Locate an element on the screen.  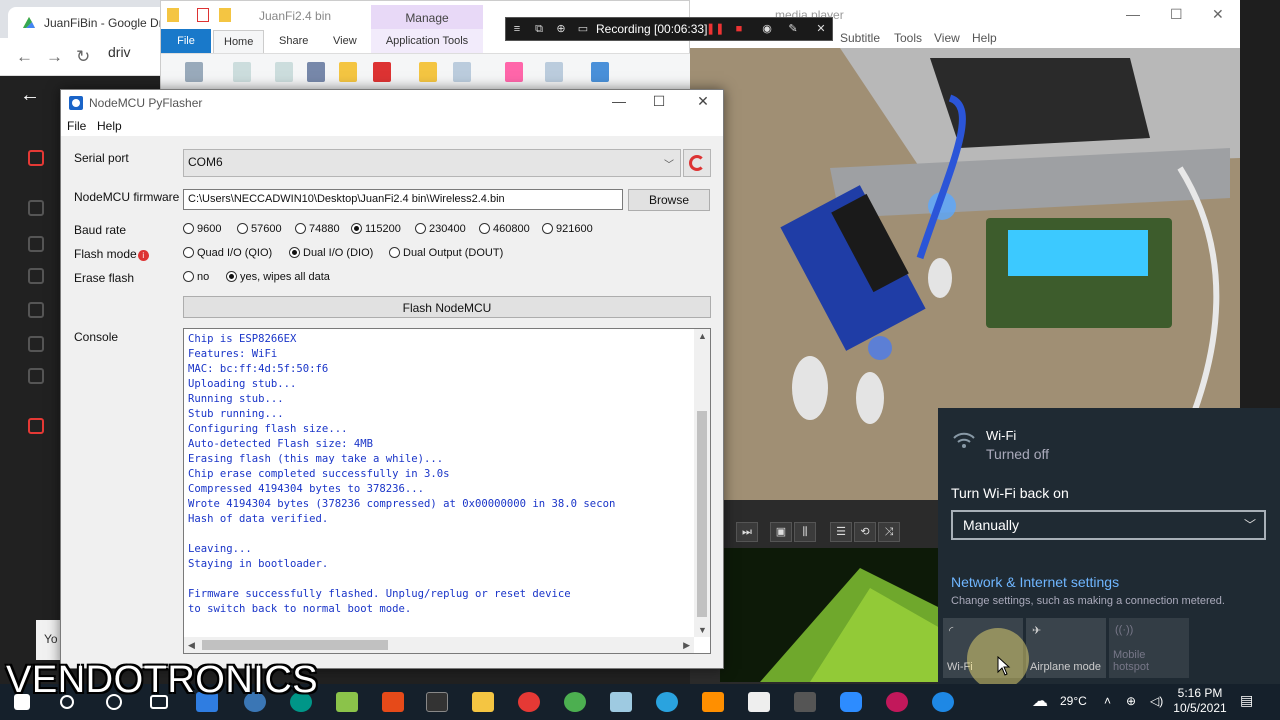
taskbar-app-9-icon is located at coordinates (621, 702).